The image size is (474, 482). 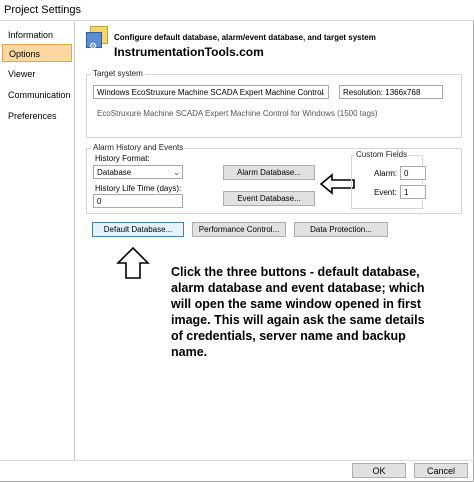 What do you see at coordinates (138, 188) in the screenshot?
I see `history-life-label: History Life Time (days):` at bounding box center [138, 188].